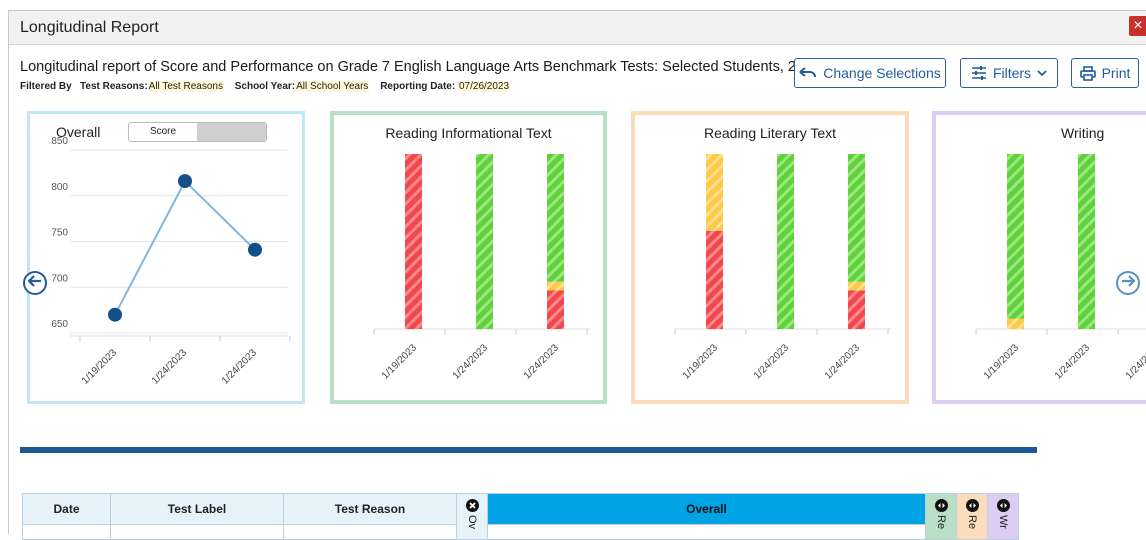  Describe the element at coordinates (1116, 73) in the screenshot. I see `print-label: Print` at that location.